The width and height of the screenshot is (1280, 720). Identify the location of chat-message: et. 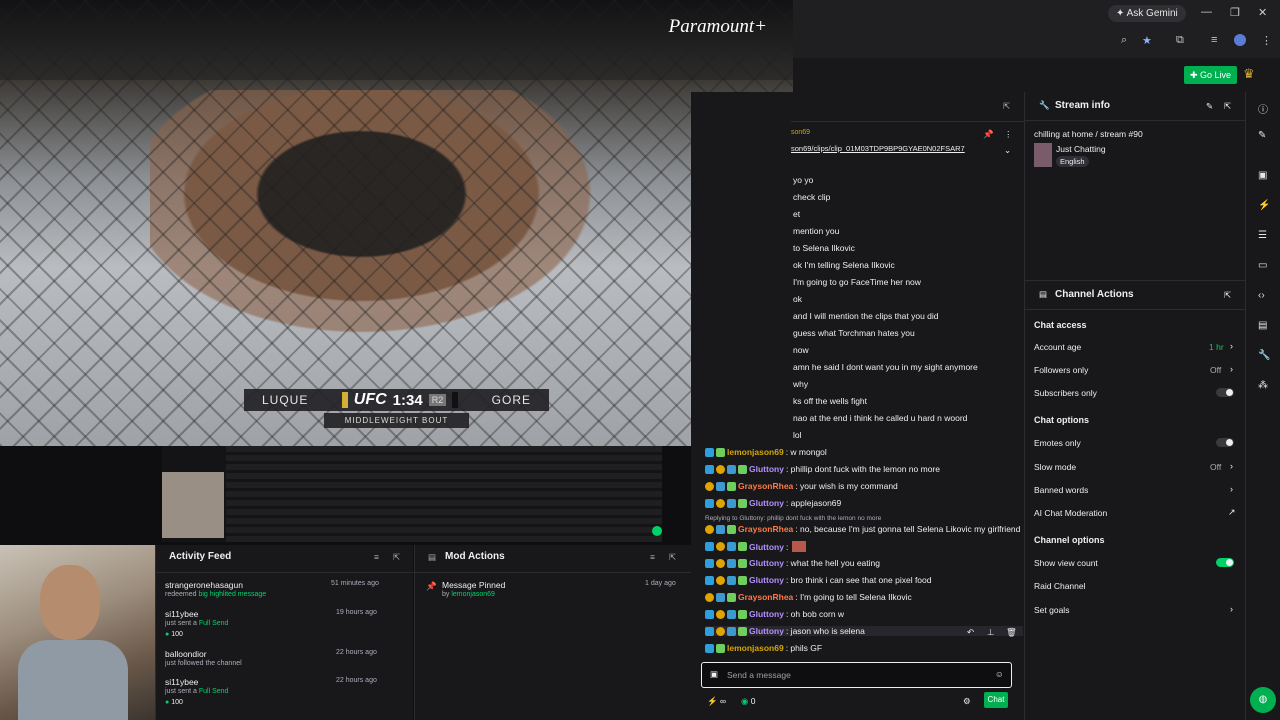
(797, 214).